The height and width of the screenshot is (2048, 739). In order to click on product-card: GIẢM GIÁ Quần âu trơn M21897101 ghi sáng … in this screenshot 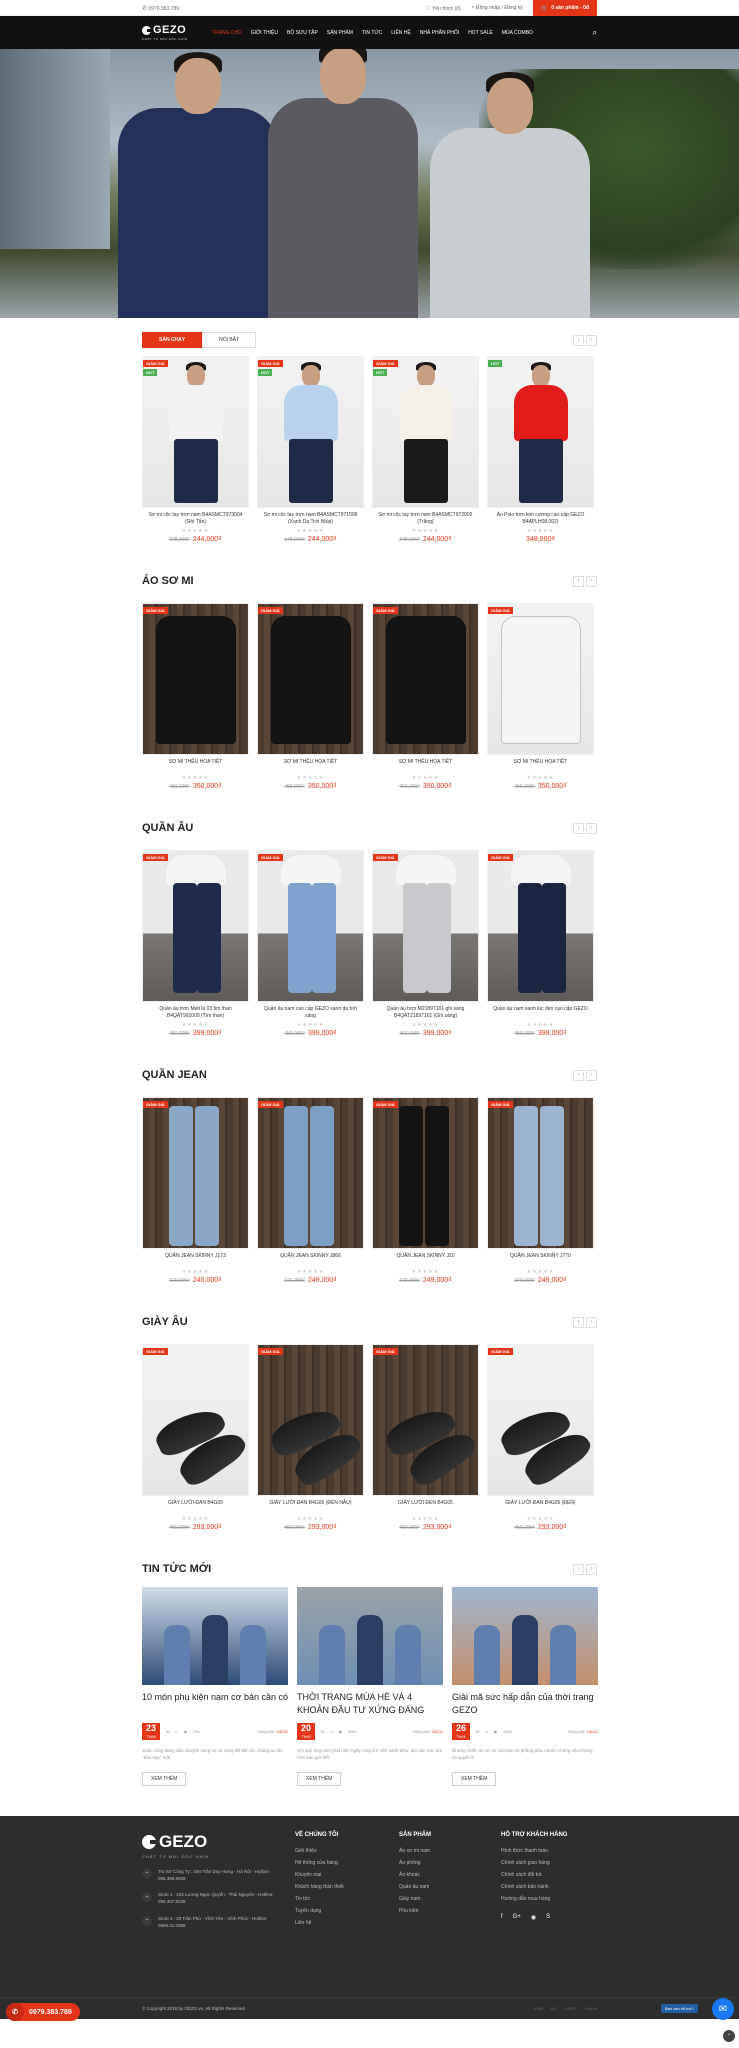, I will do `click(425, 943)`.